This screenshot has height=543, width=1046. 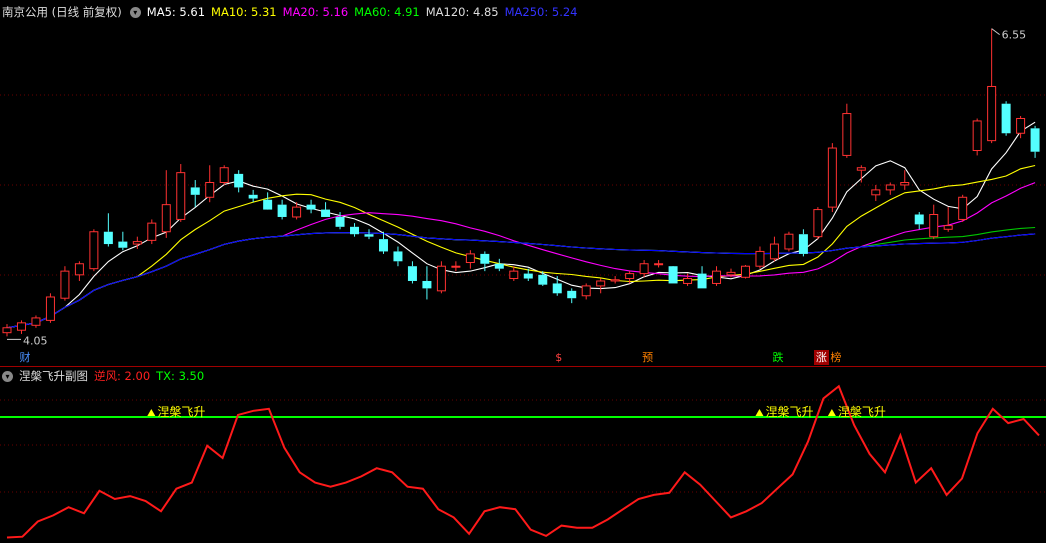 I want to click on ma60-label: MA60: 4.91, so click(x=387, y=12).